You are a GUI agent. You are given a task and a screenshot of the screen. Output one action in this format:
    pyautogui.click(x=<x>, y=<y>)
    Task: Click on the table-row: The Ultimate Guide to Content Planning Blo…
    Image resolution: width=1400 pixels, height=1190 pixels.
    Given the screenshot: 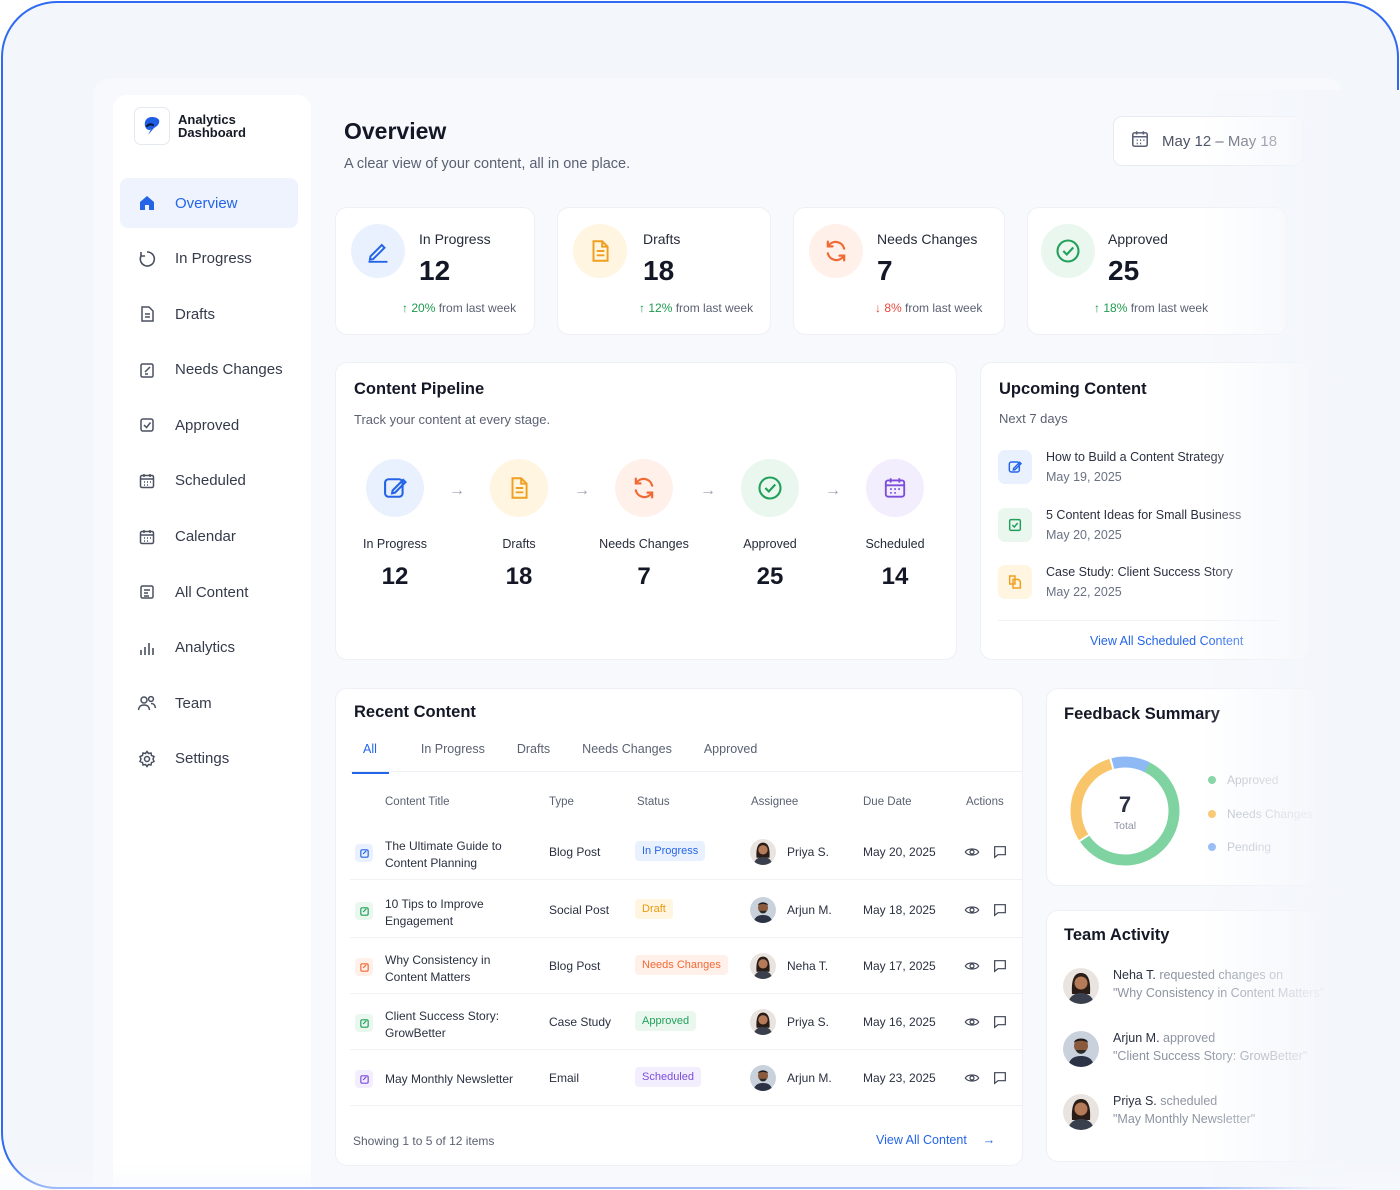 What is the action you would take?
    pyautogui.click(x=686, y=852)
    